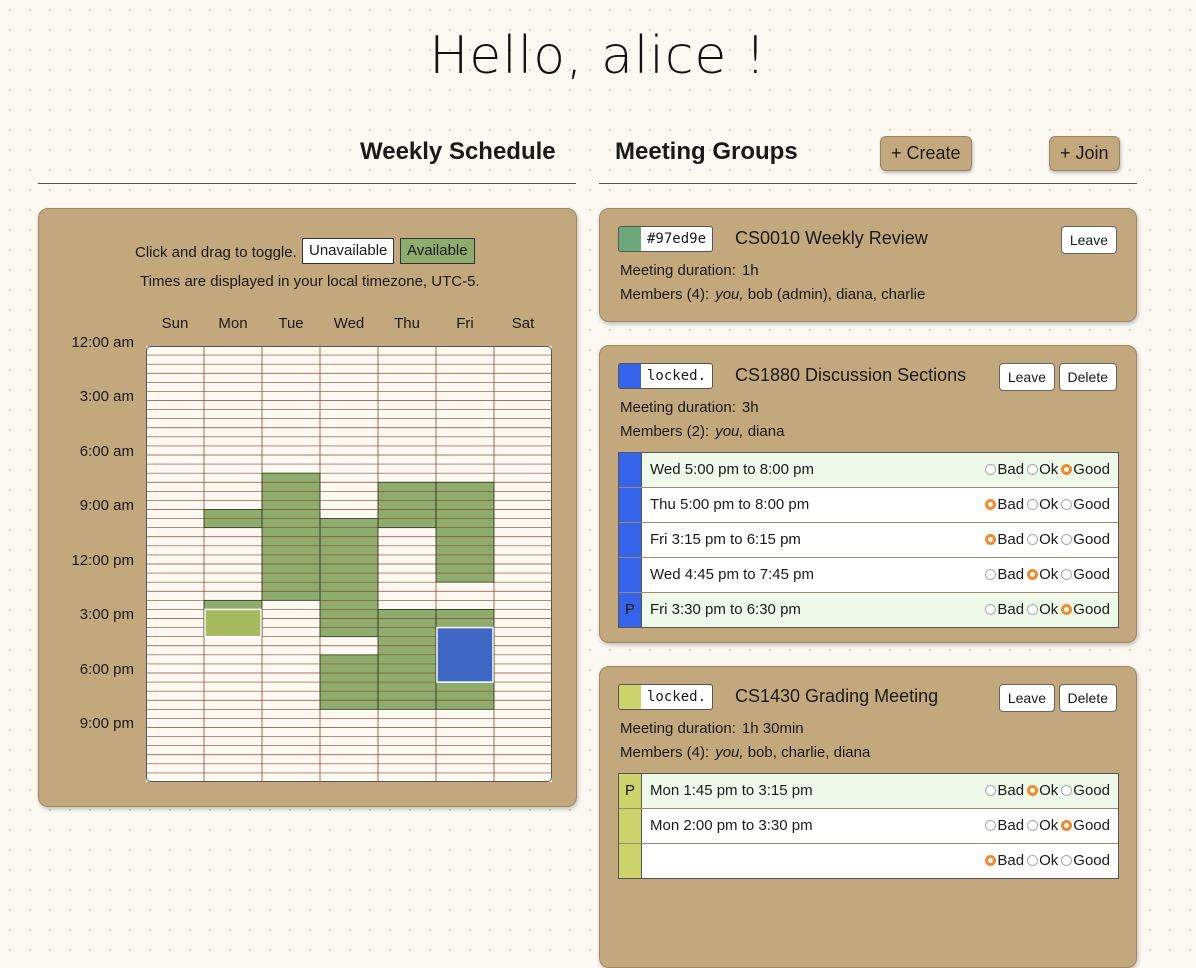  I want to click on meeting-duration-value: 1h, so click(750, 270).